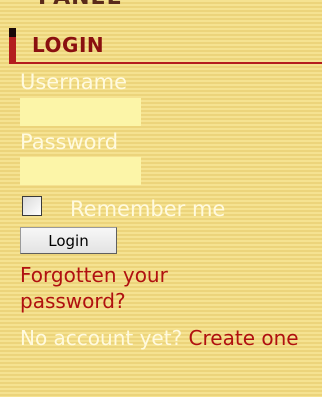  Describe the element at coordinates (244, 338) in the screenshot. I see `create-account-link: Create one` at that location.